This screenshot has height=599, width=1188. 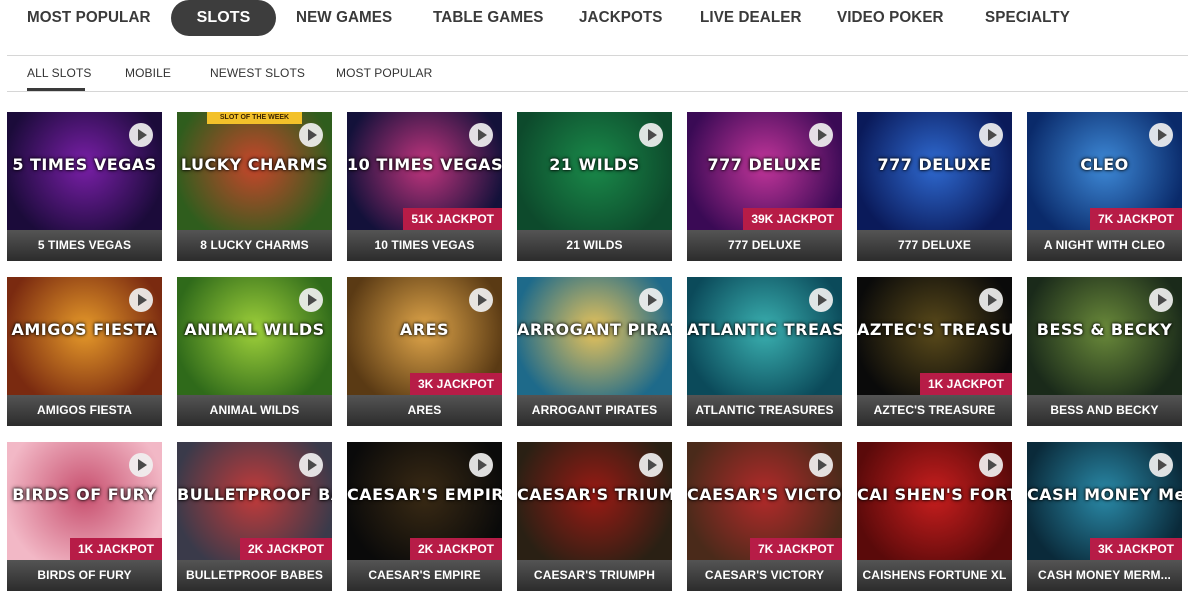 What do you see at coordinates (84, 501) in the screenshot?
I see `game-thumbnail: BIRDS OF FURY 1K JACKPOT` at bounding box center [84, 501].